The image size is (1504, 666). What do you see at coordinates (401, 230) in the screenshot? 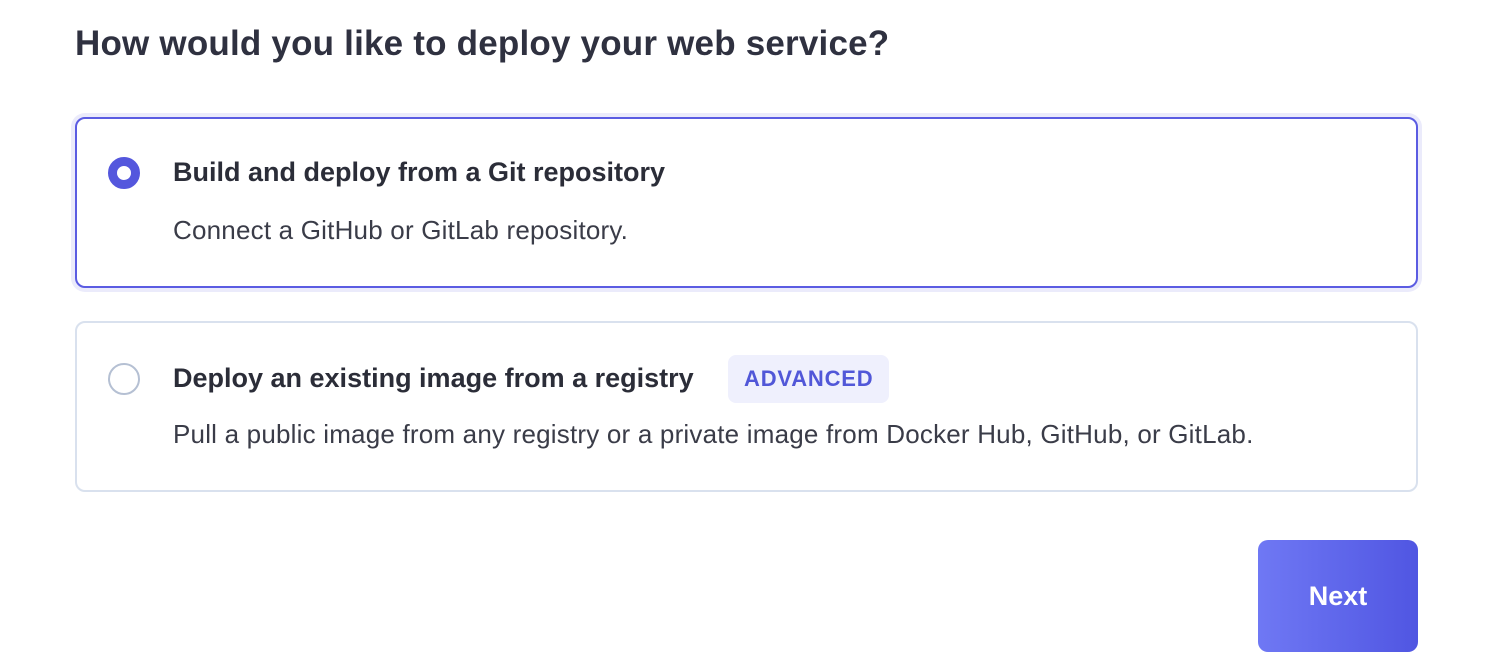
I see `option-description: Connect a GitHub or GitLab repository.` at bounding box center [401, 230].